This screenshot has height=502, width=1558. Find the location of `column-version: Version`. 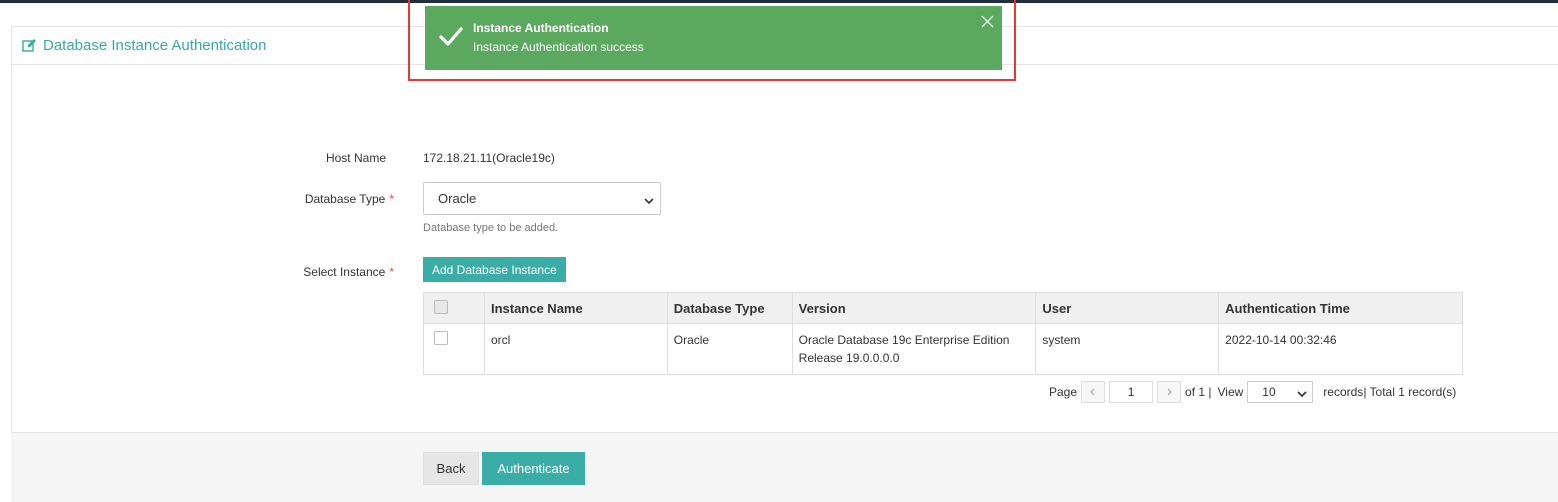

column-version: Version is located at coordinates (914, 308).